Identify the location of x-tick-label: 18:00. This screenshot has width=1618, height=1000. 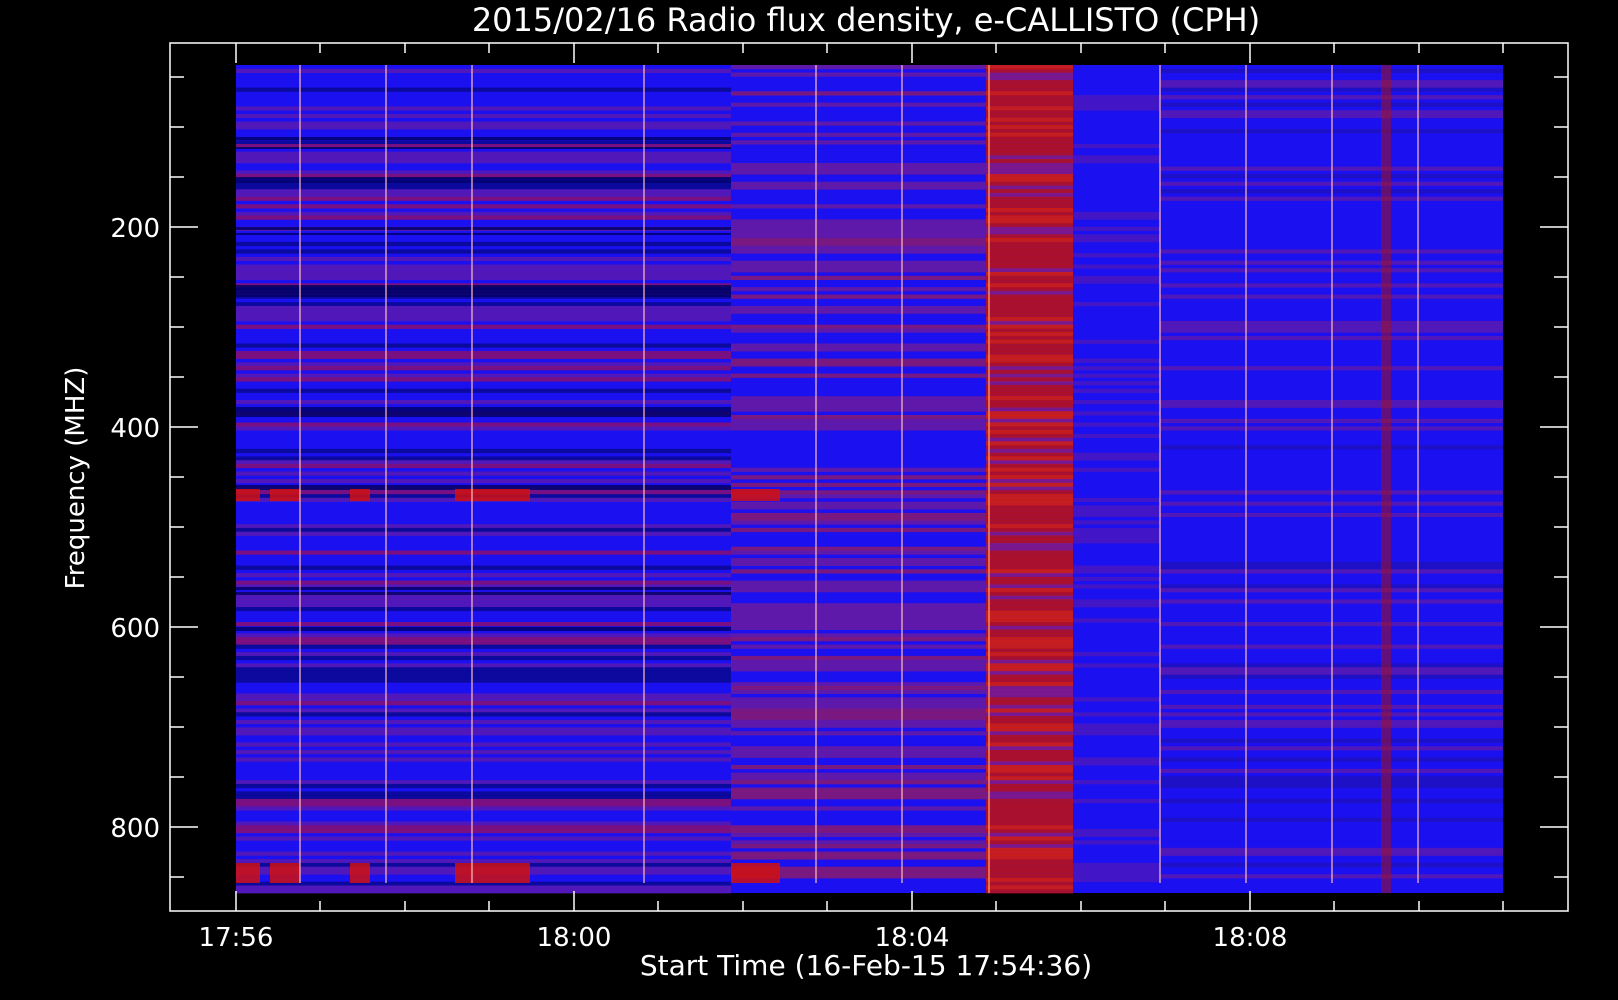
(574, 938).